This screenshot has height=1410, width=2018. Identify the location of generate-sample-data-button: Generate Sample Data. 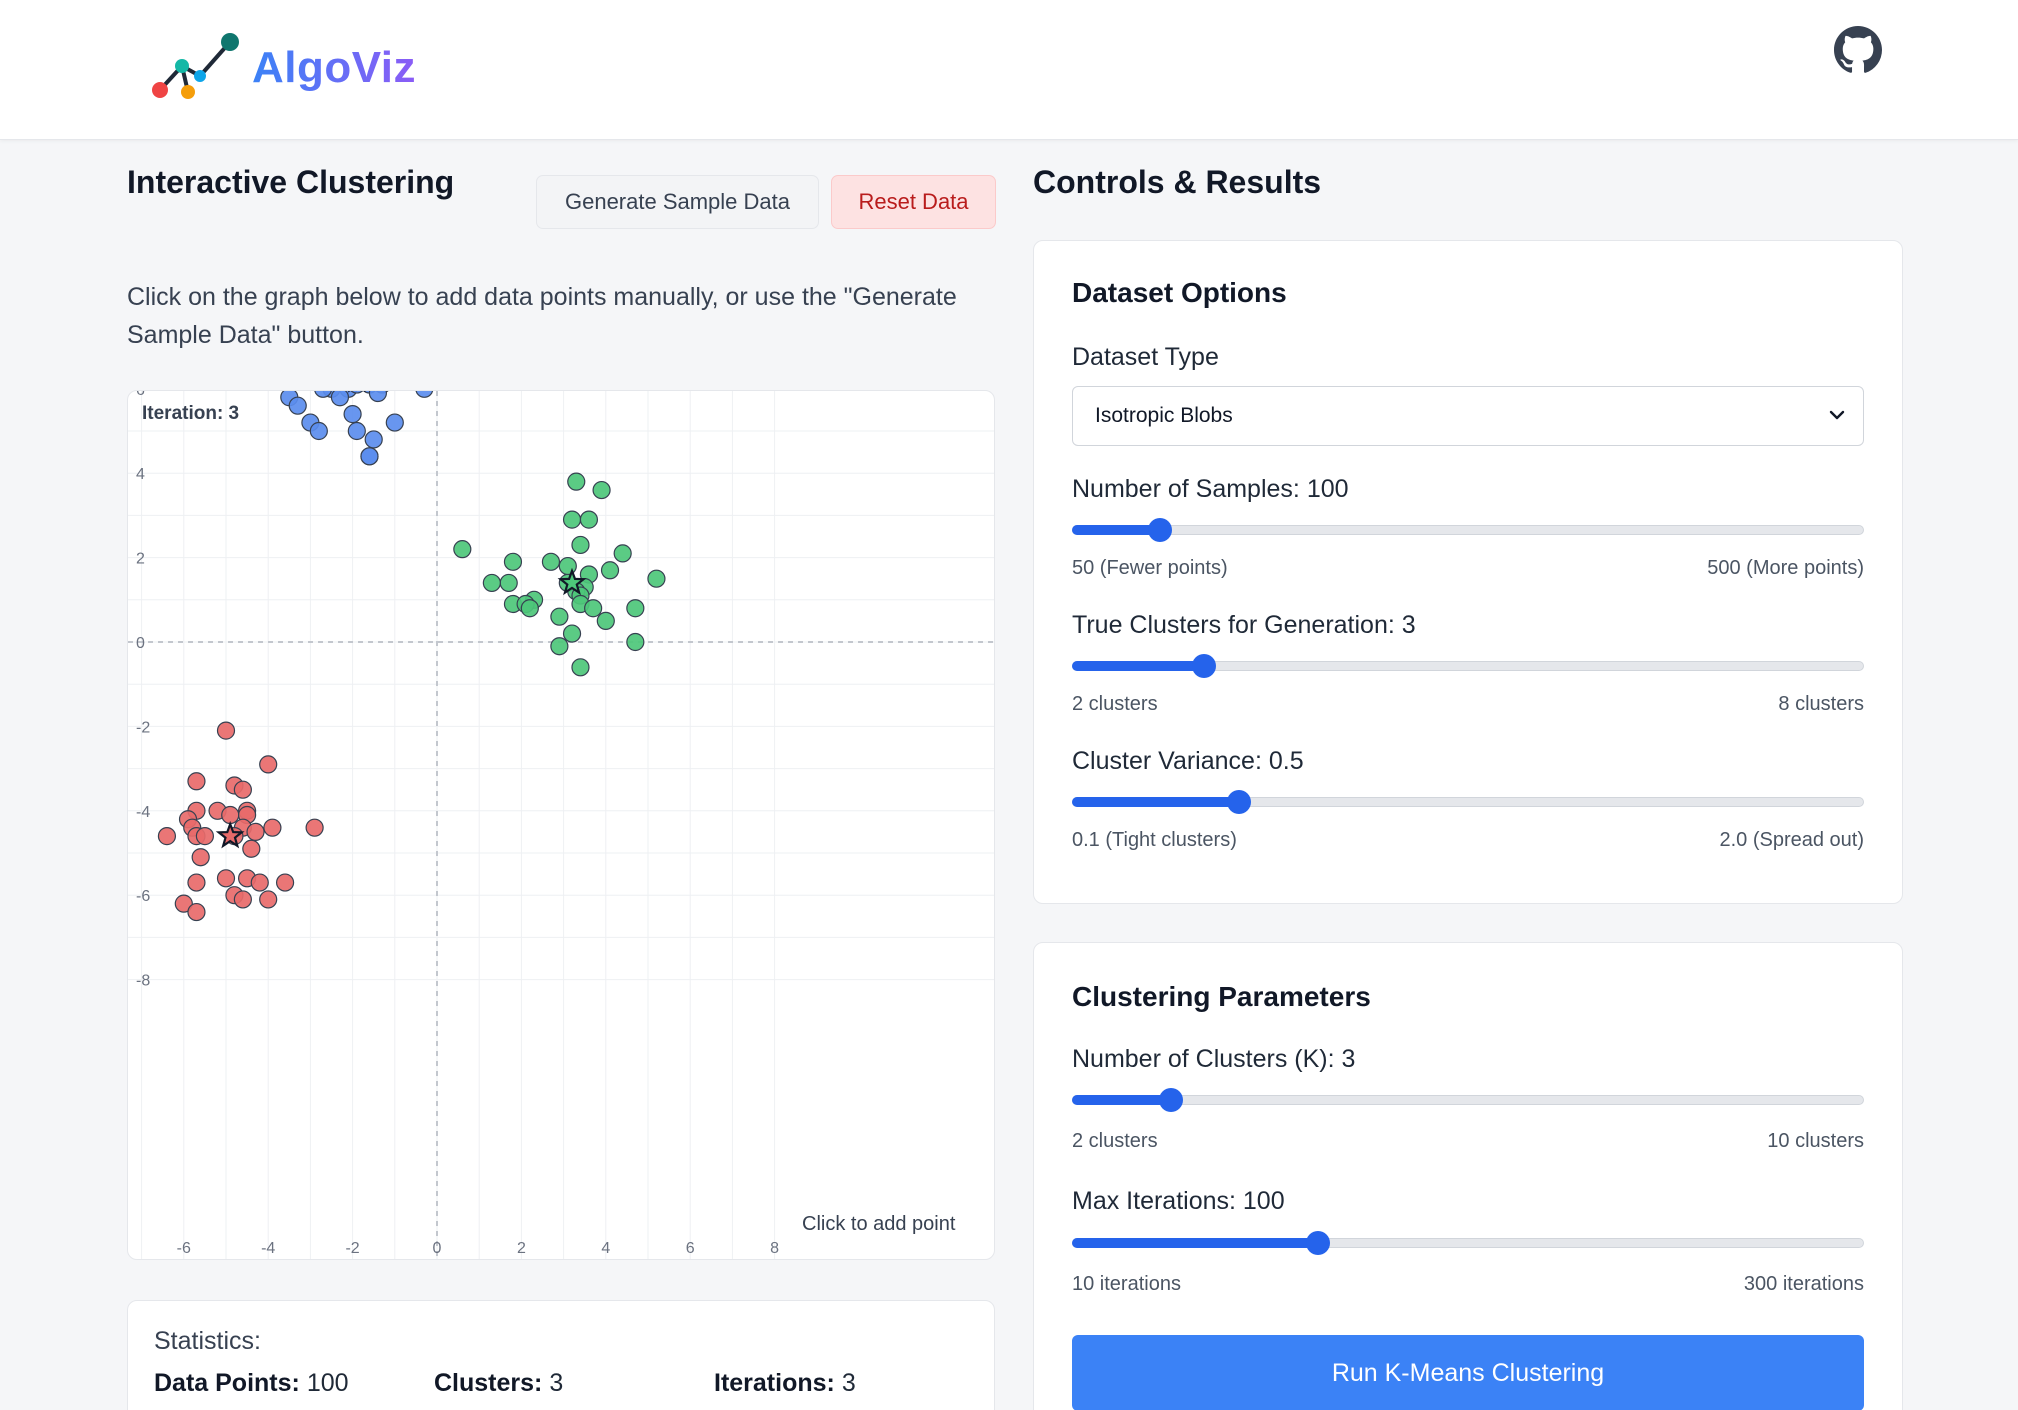
(677, 202).